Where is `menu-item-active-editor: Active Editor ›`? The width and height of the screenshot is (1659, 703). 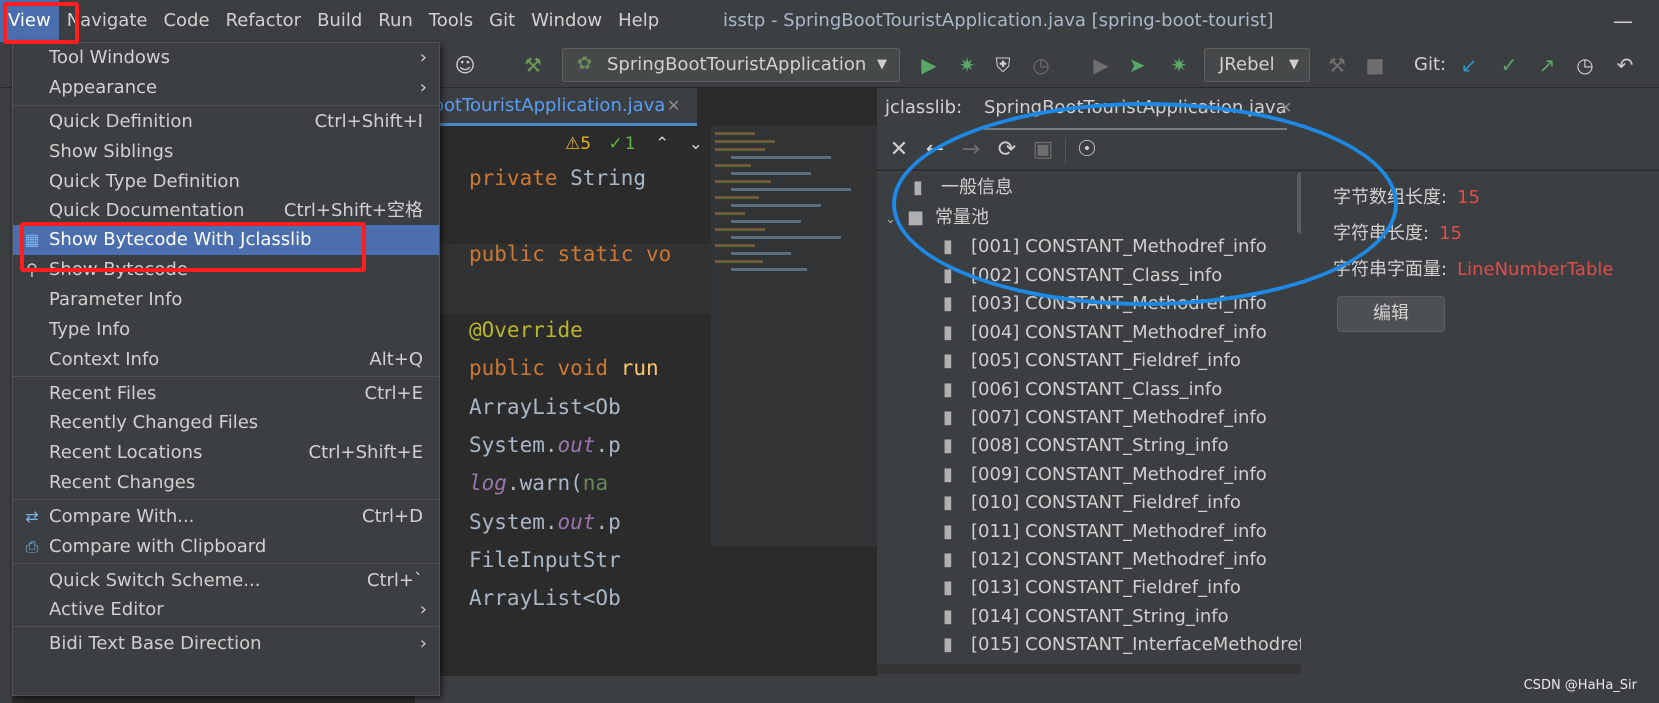 menu-item-active-editor: Active Editor › is located at coordinates (226, 610).